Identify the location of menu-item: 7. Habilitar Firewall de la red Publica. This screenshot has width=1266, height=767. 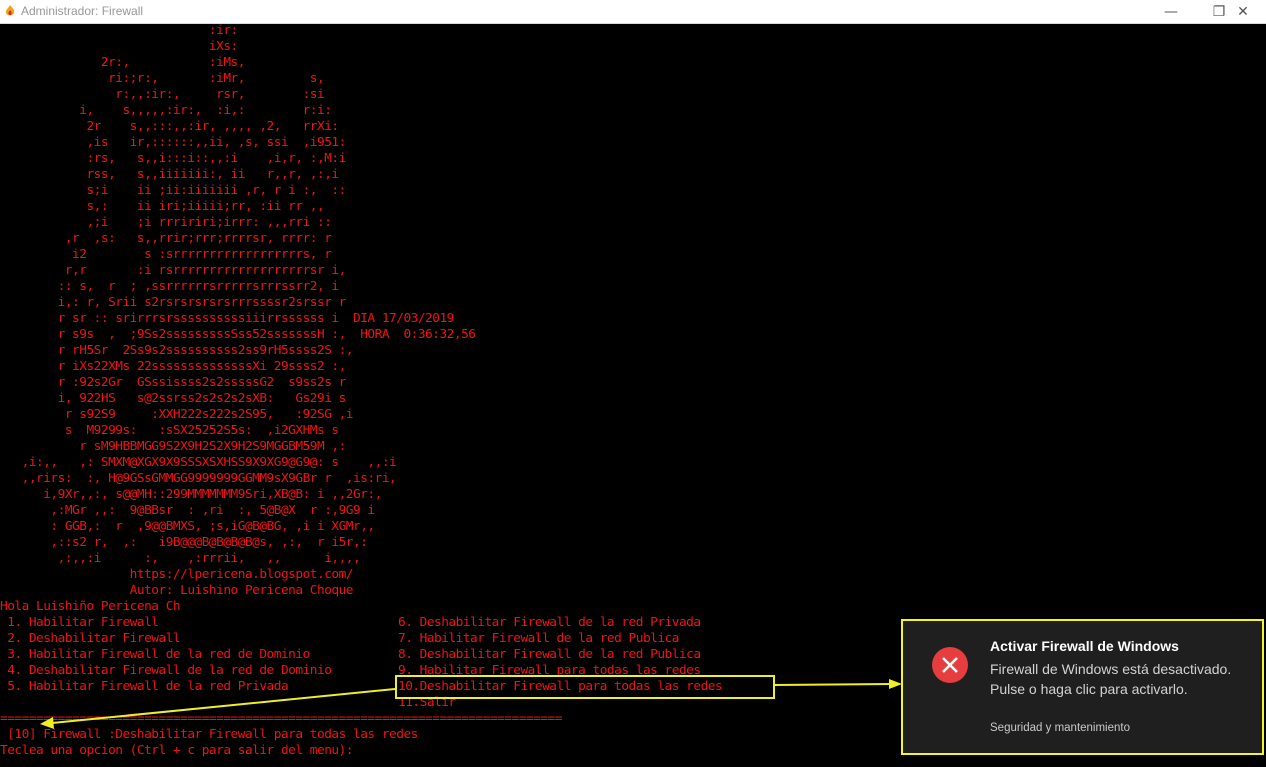
(538, 638).